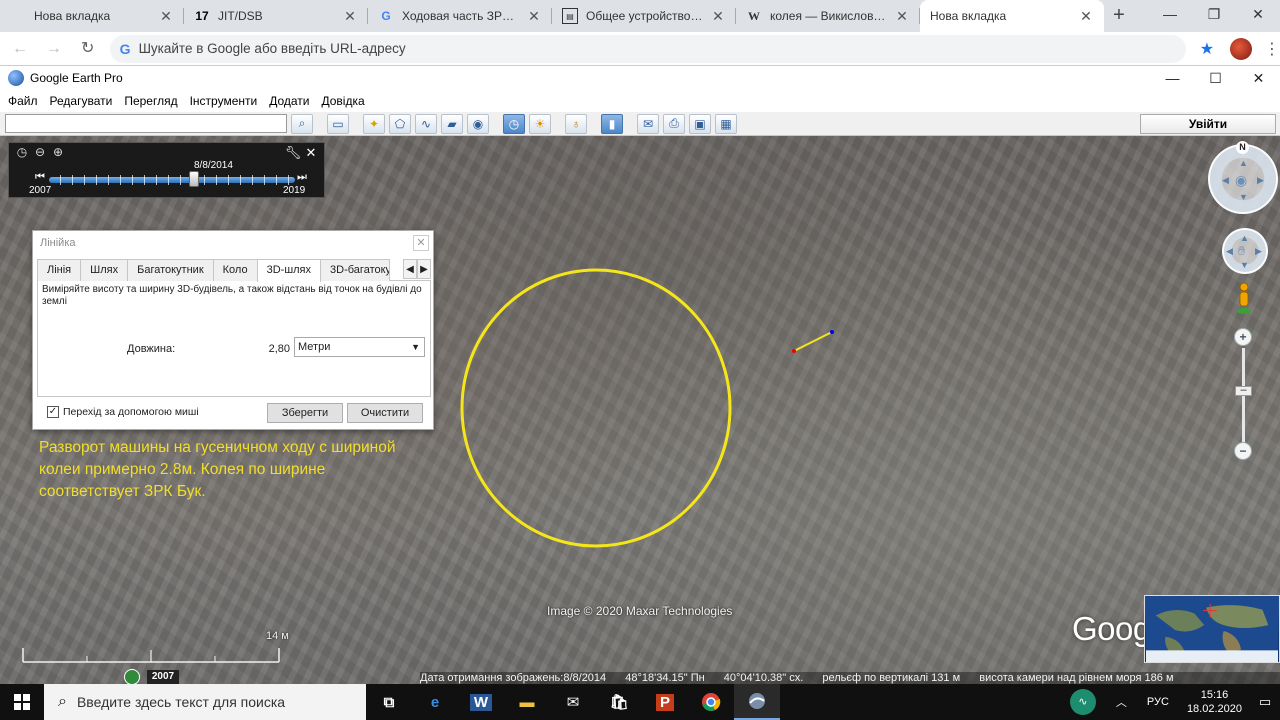 Image resolution: width=1280 pixels, height=720 pixels. Describe the element at coordinates (1214, 15) in the screenshot. I see `restore-button: ❐` at that location.